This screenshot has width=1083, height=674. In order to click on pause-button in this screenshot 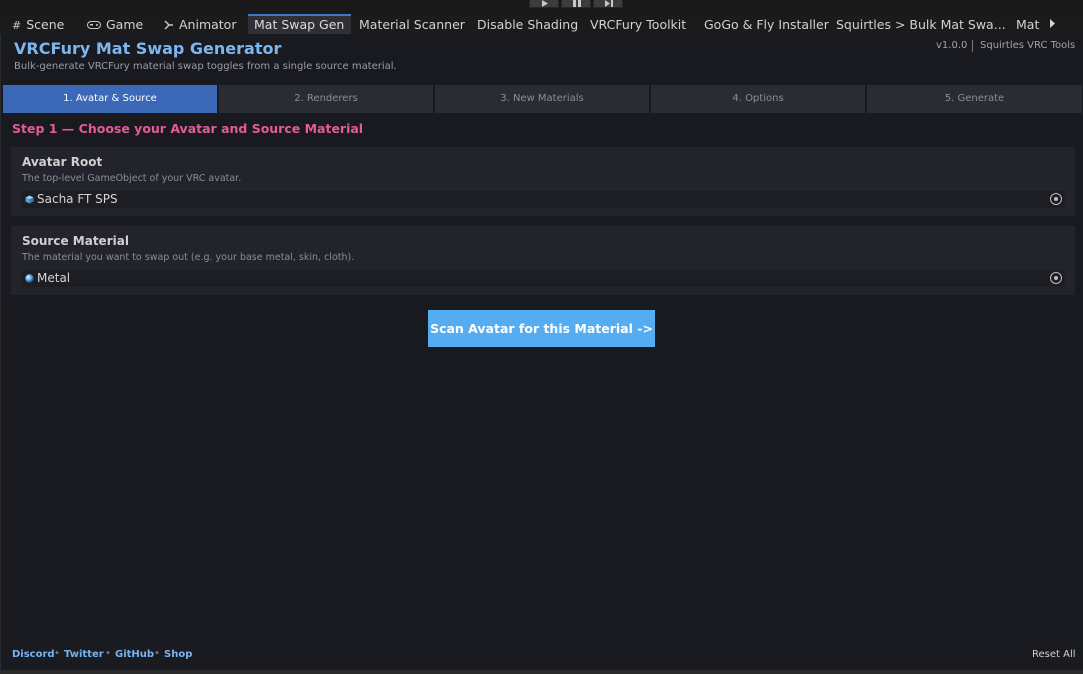, I will do `click(576, 4)`.